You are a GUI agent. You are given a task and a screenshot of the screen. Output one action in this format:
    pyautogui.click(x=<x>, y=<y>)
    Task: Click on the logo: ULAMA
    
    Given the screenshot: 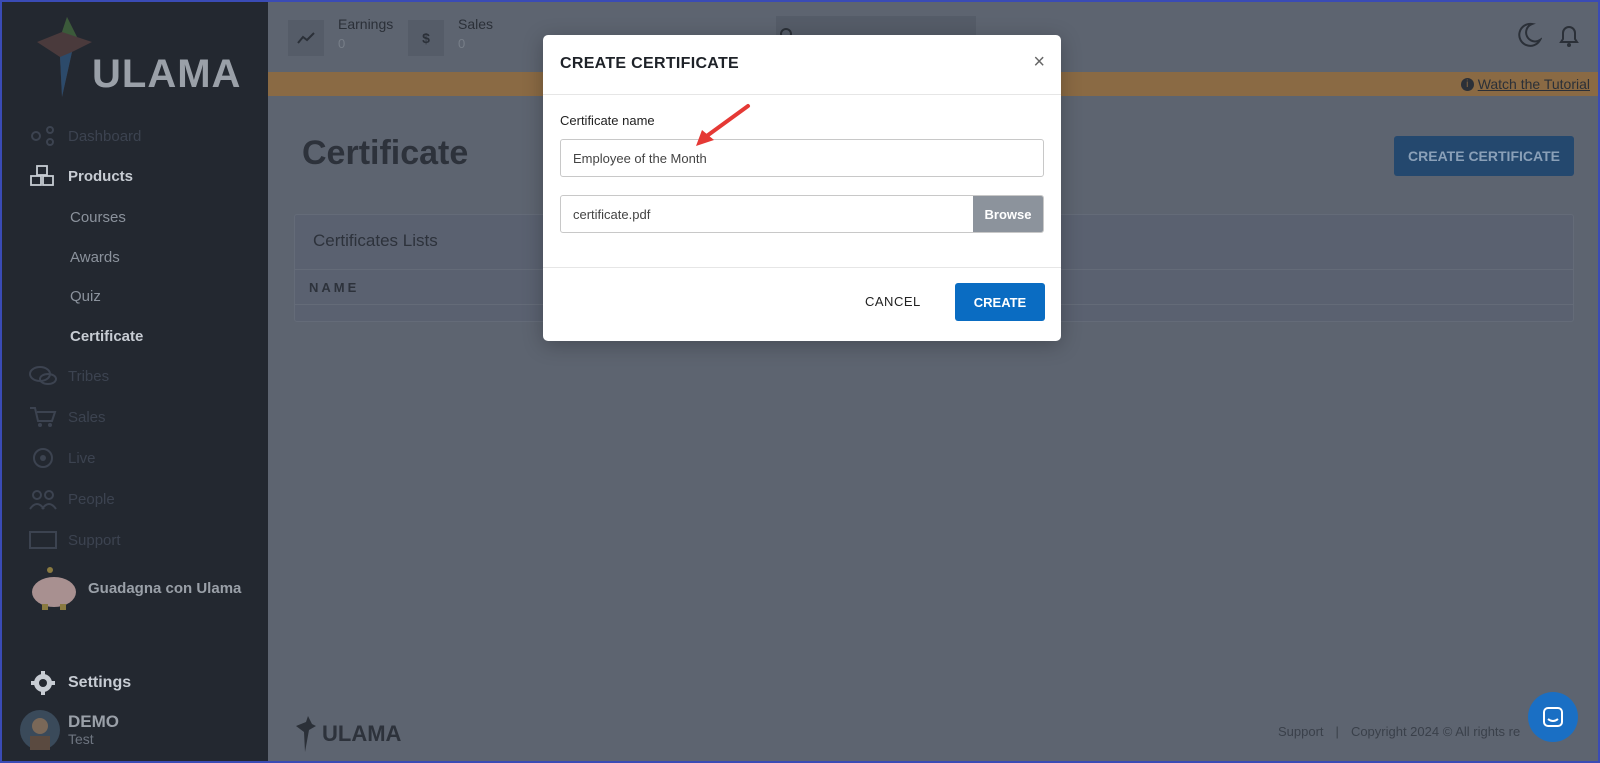 What is the action you would take?
    pyautogui.click(x=137, y=57)
    